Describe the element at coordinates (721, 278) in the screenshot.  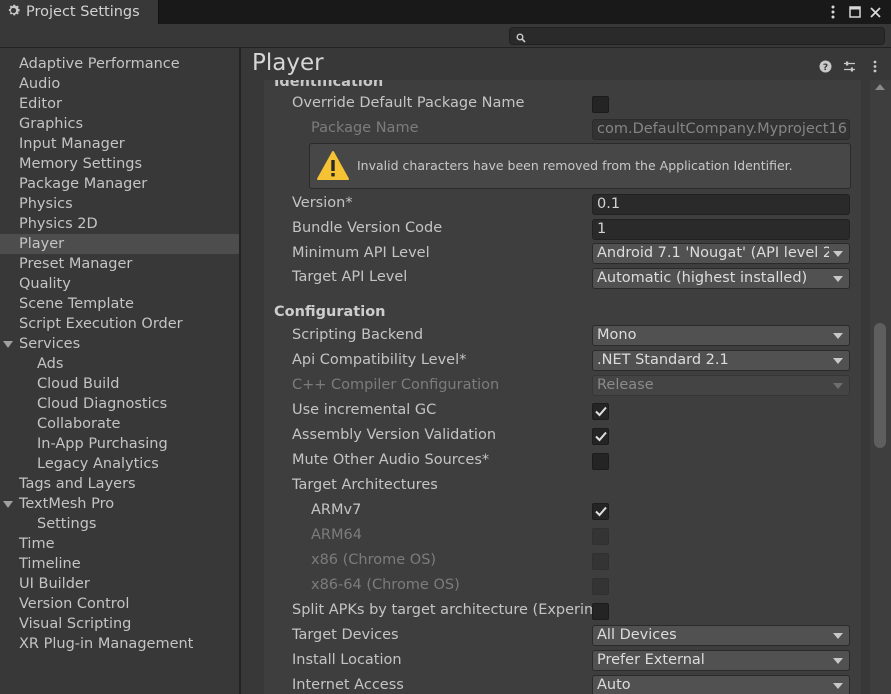
I see `target-api-level-dropdown: Automatic (highest installed)` at that location.